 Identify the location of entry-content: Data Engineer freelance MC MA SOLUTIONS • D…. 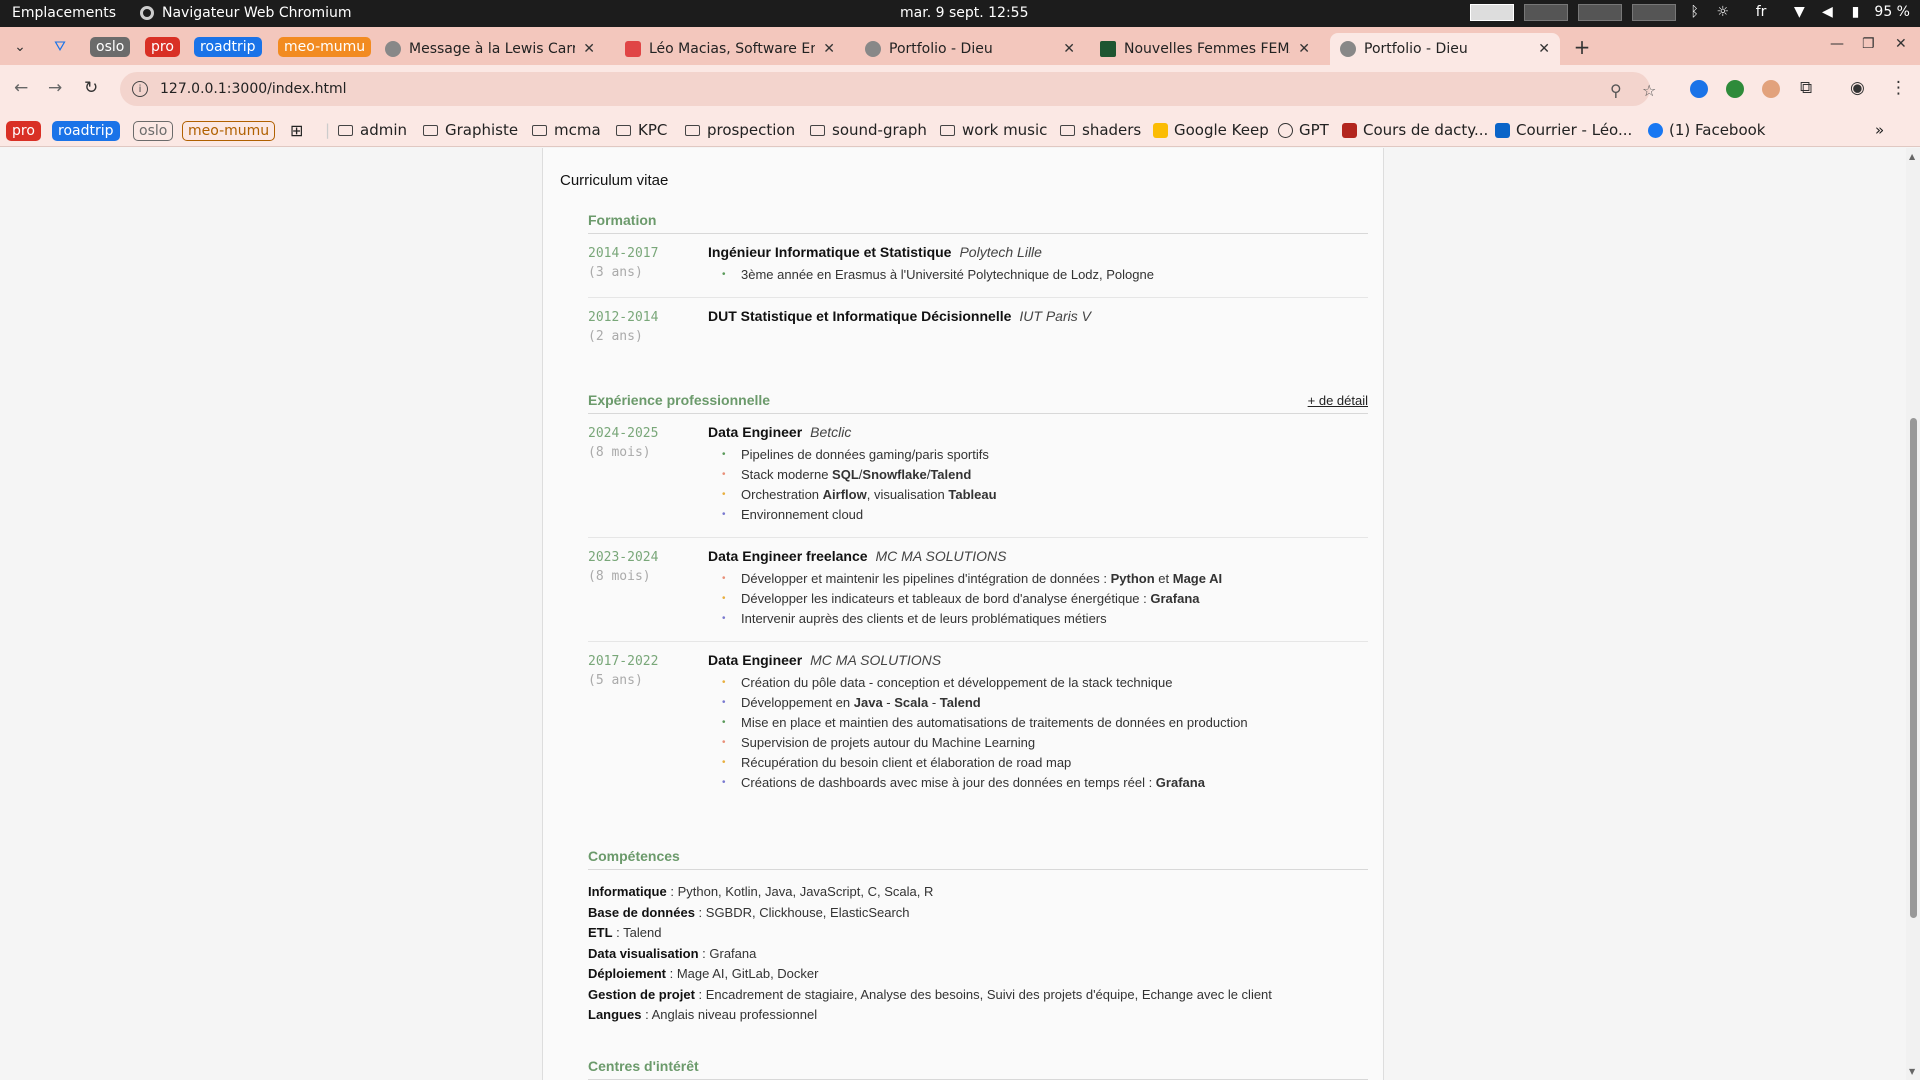
(1038, 588).